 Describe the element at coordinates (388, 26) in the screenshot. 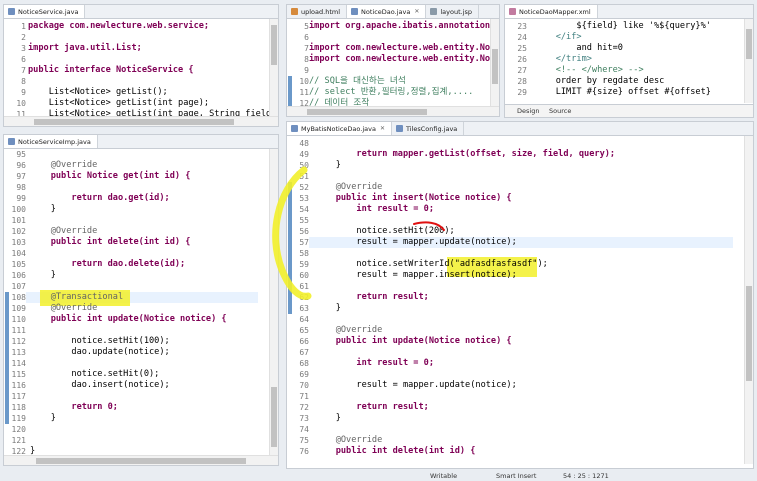

I see `code-line: 5 import org.apache.ibatis.annotation` at that location.